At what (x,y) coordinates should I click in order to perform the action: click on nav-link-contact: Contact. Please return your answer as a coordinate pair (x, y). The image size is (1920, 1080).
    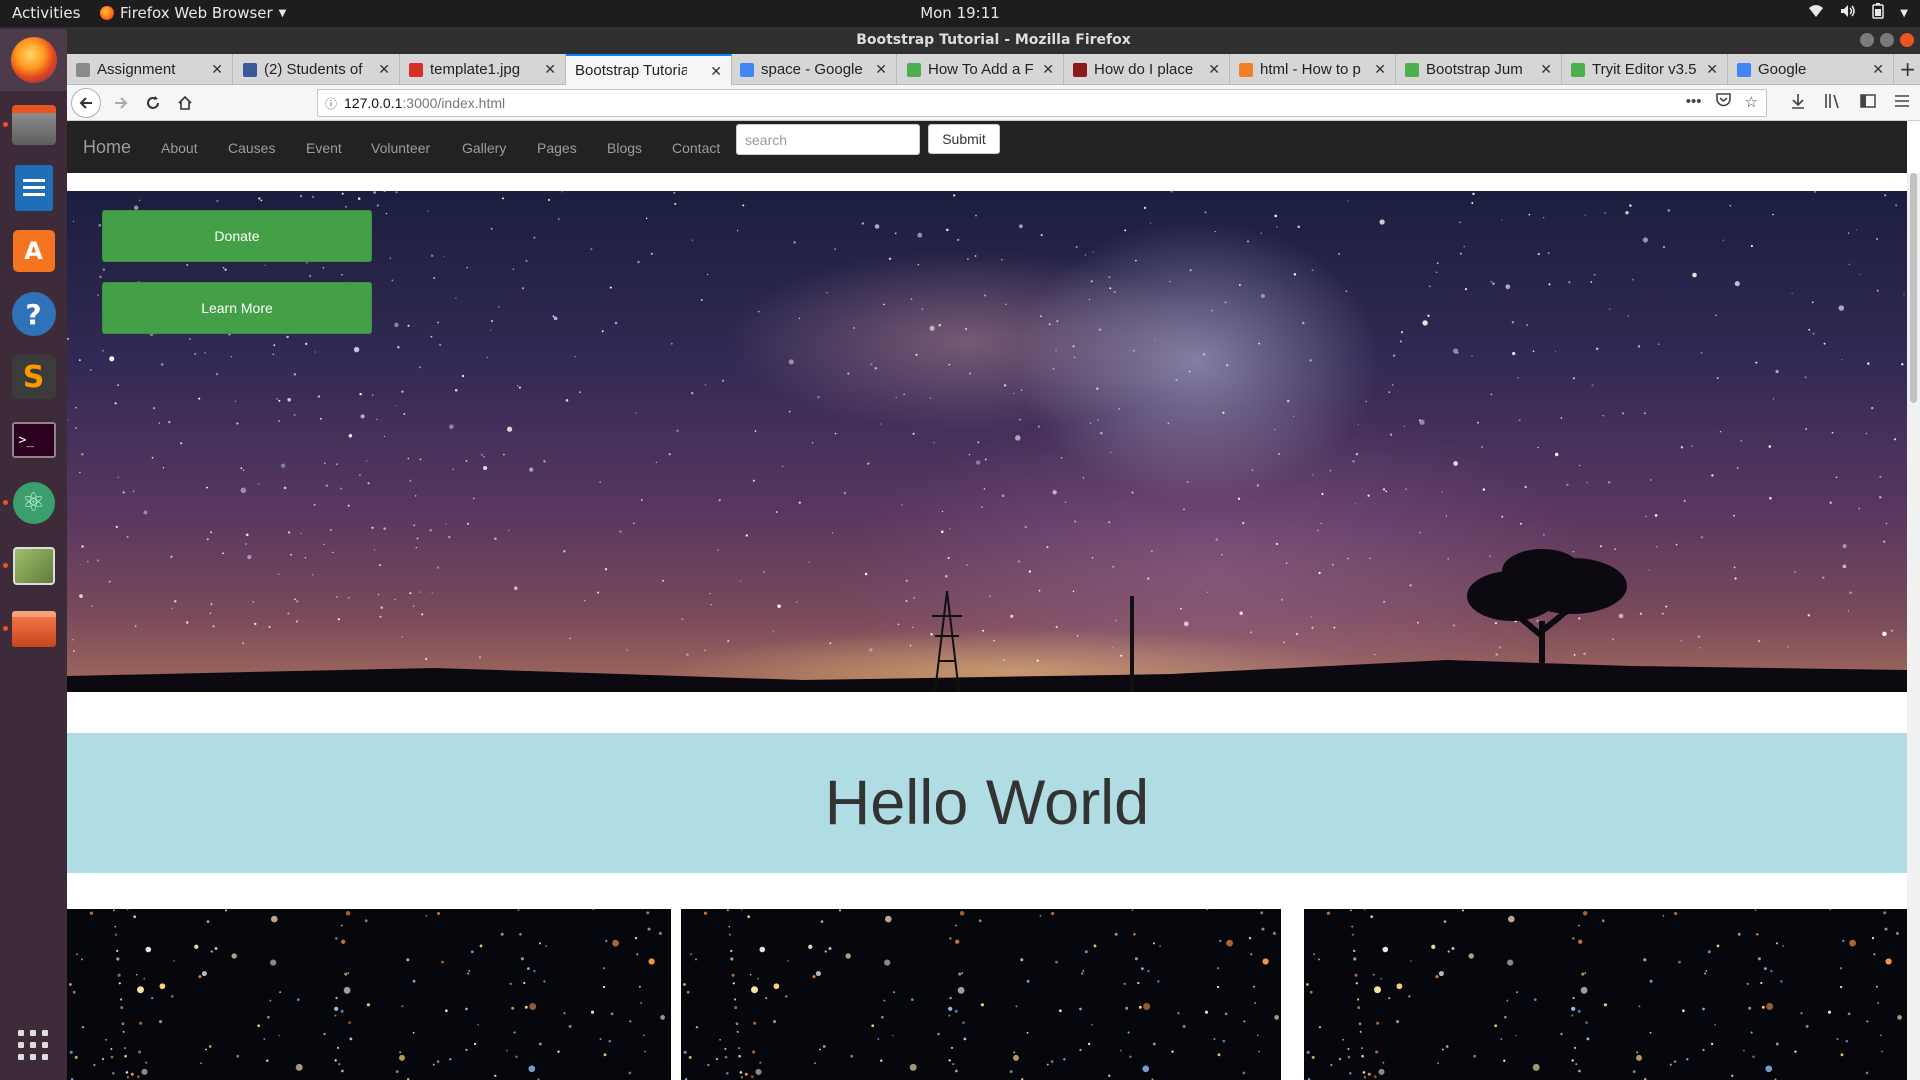
    Looking at the image, I should click on (696, 148).